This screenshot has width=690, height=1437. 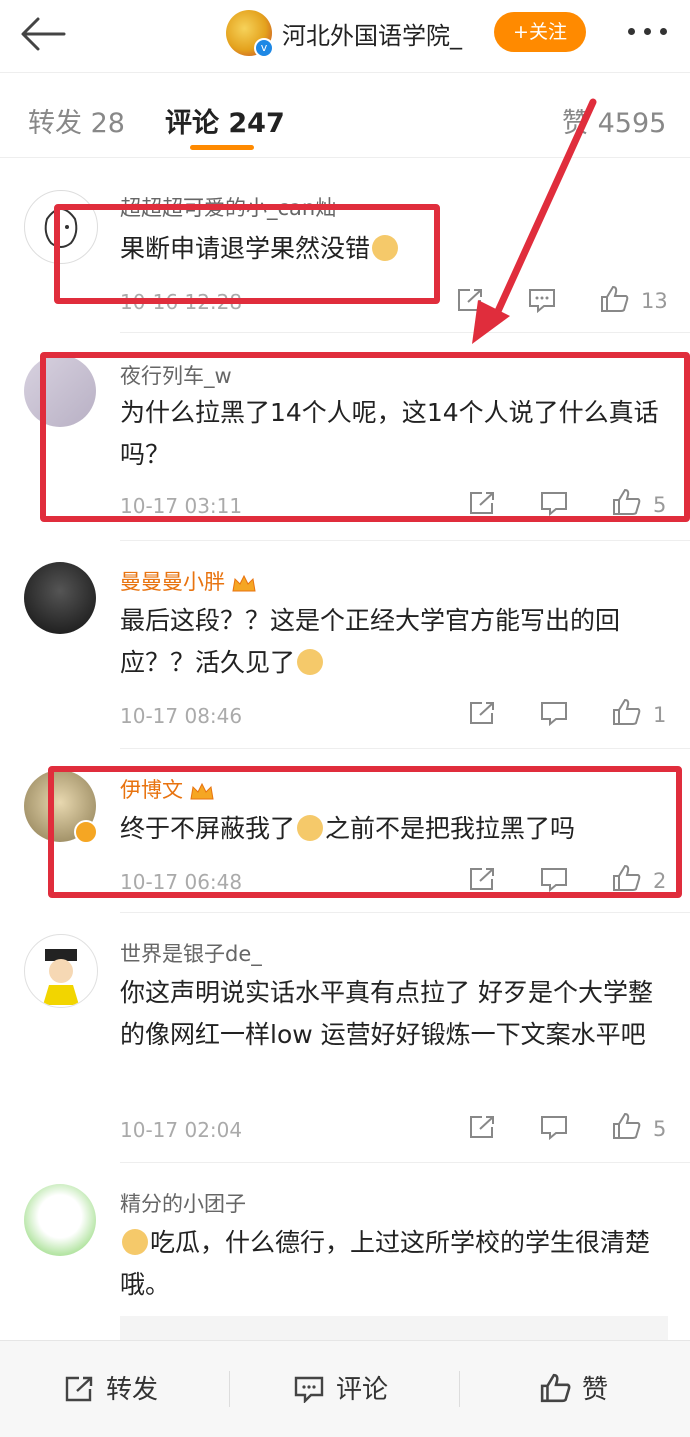 I want to click on comment-time: 10-17 08:46, so click(x=181, y=716).